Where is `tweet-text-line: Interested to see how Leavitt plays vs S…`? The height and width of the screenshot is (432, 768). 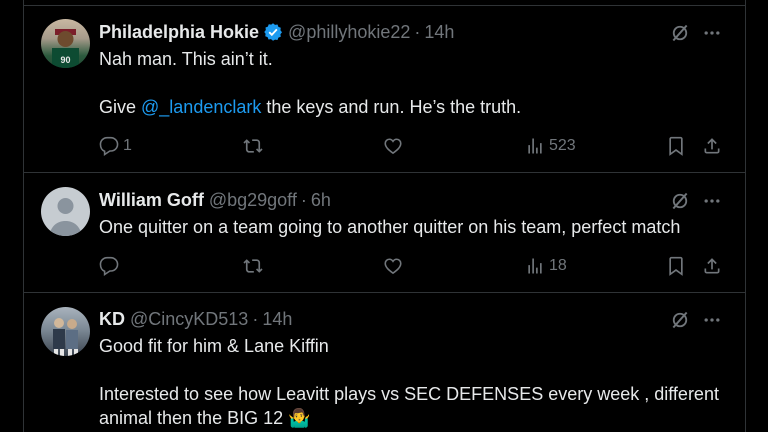
tweet-text-line: Interested to see how Leavitt plays vs S… is located at coordinates (409, 394).